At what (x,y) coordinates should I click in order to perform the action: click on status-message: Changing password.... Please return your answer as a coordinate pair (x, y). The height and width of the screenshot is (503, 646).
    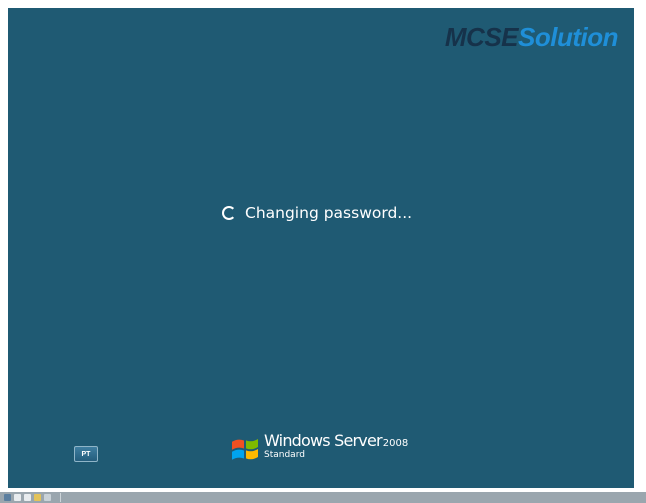
    Looking at the image, I should click on (317, 213).